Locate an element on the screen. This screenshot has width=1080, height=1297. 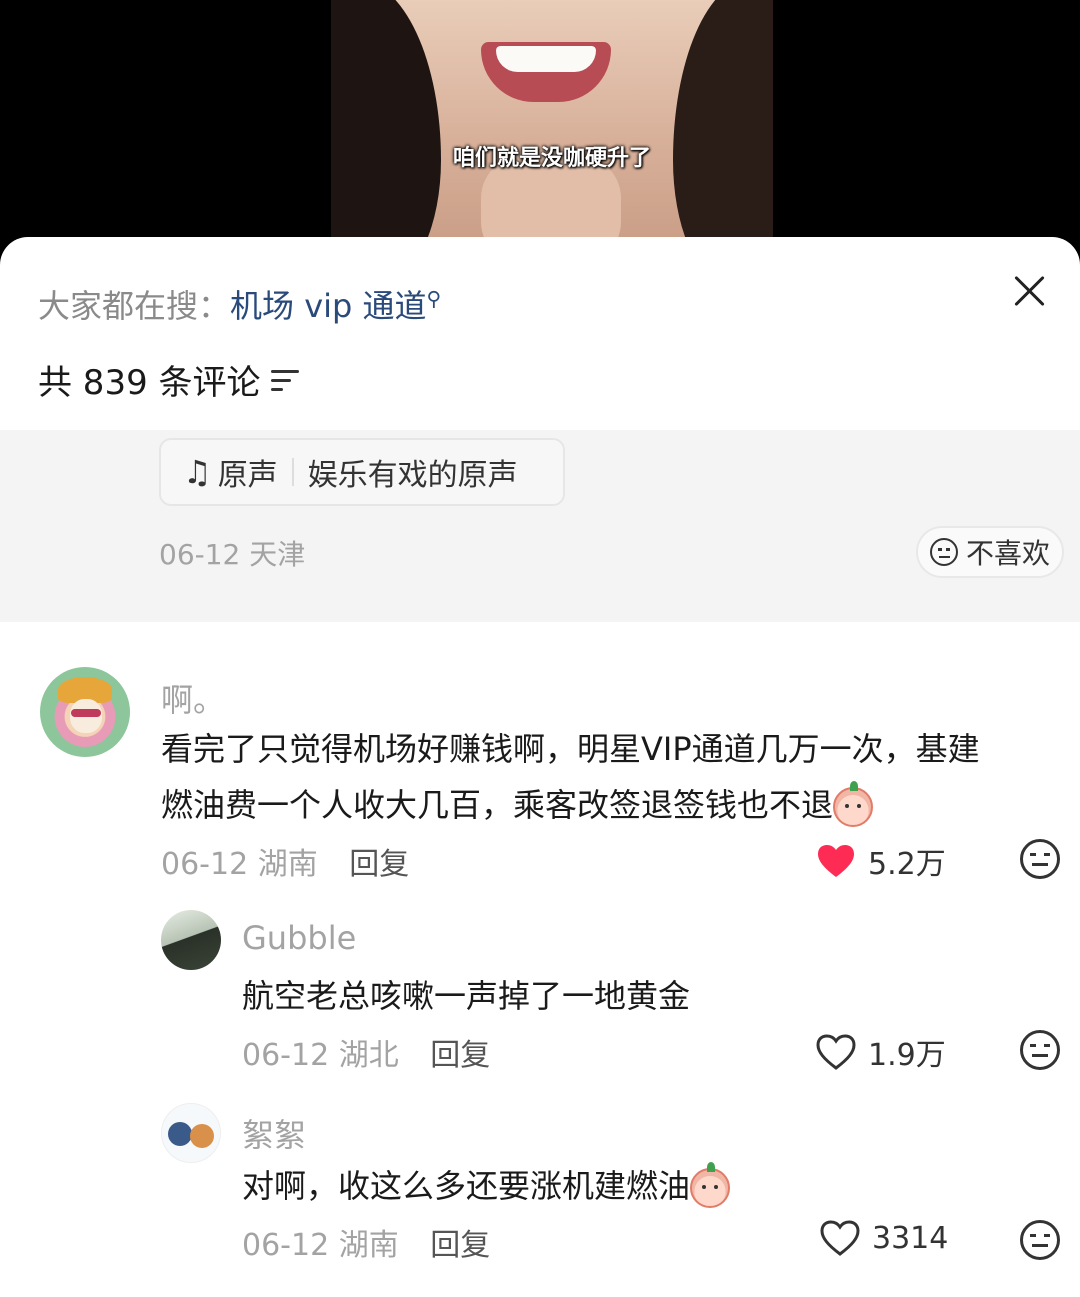
like-count: 1.9万 is located at coordinates (907, 1055).